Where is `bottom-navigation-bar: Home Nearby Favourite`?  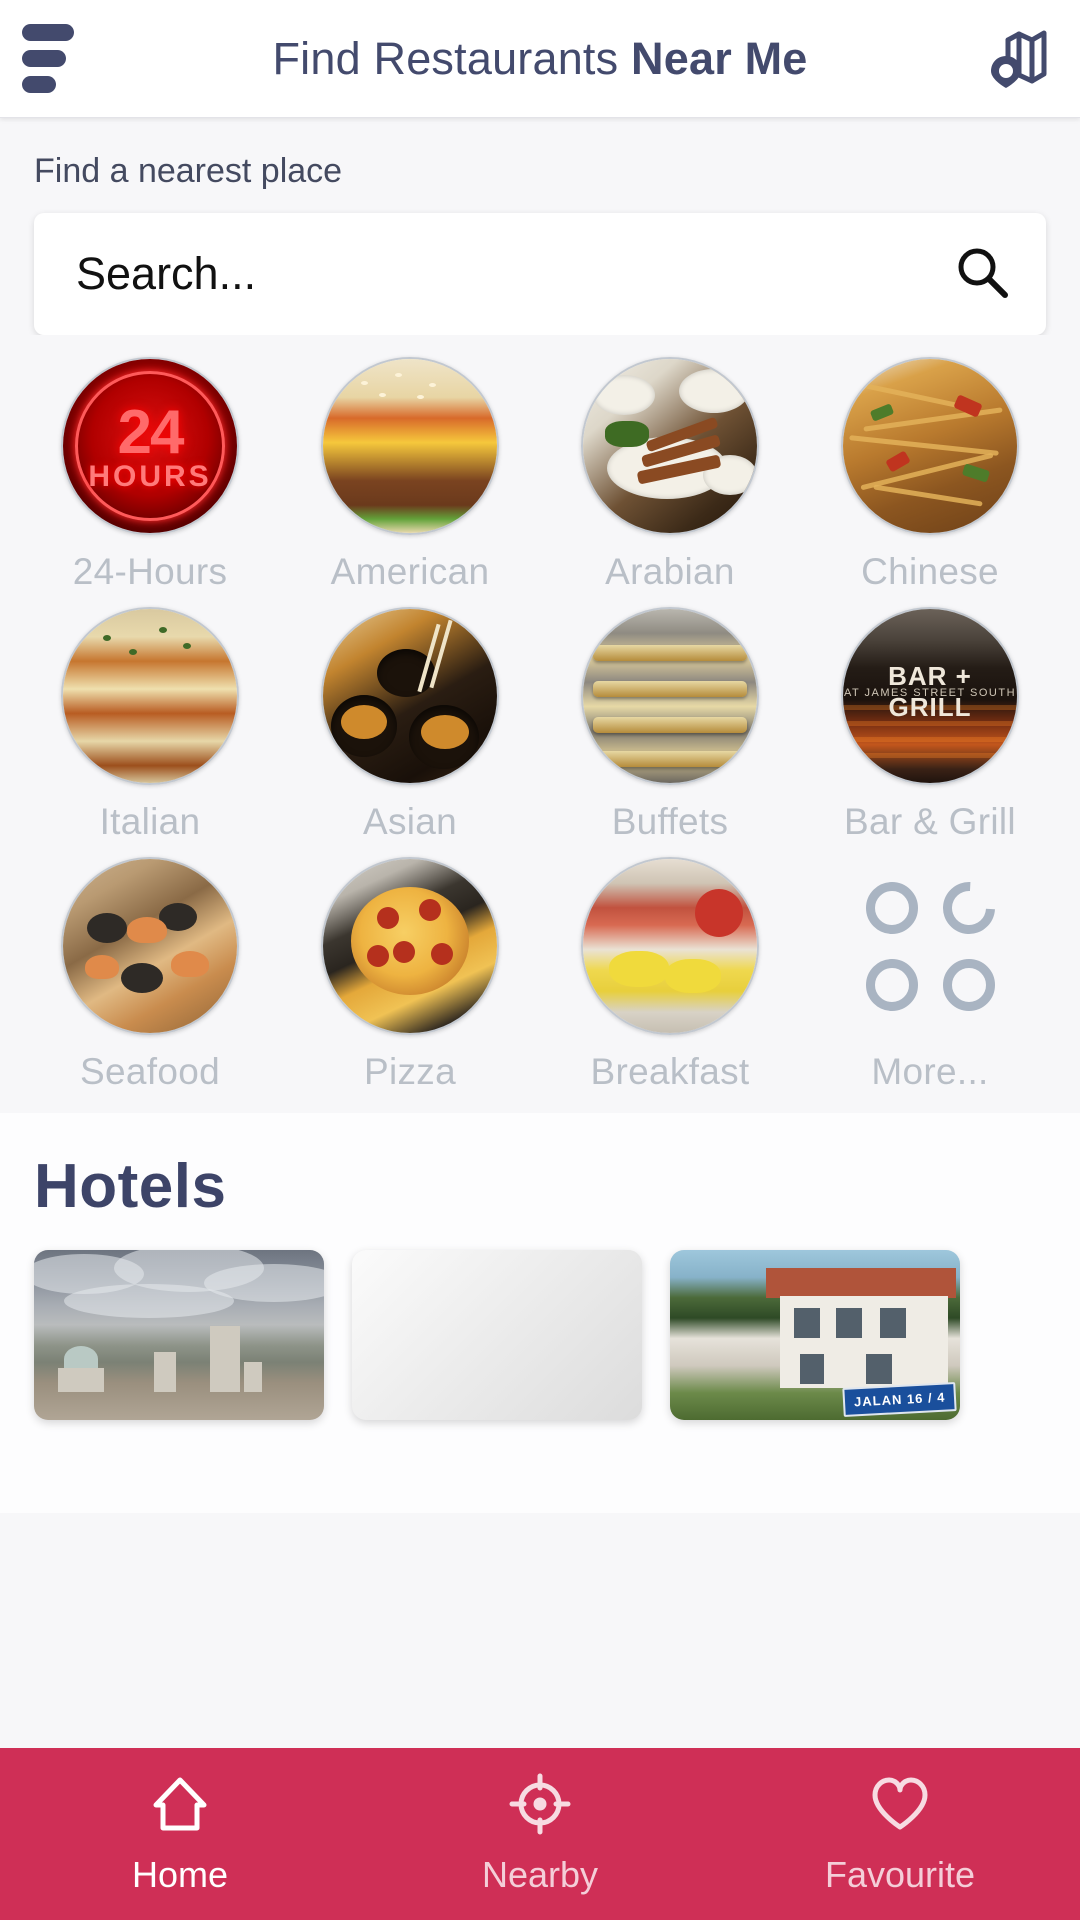
bottom-navigation-bar: Home Nearby Favourite is located at coordinates (540, 1834).